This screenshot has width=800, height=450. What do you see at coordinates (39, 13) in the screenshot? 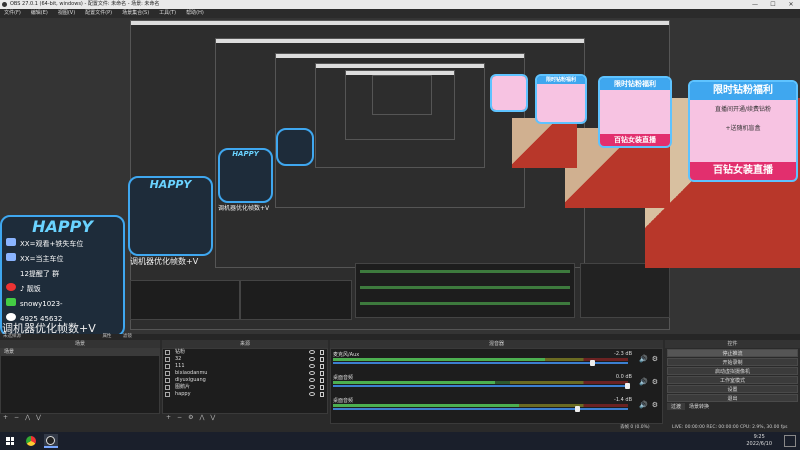
I see `menu-edit: 编辑(E)` at bounding box center [39, 13].